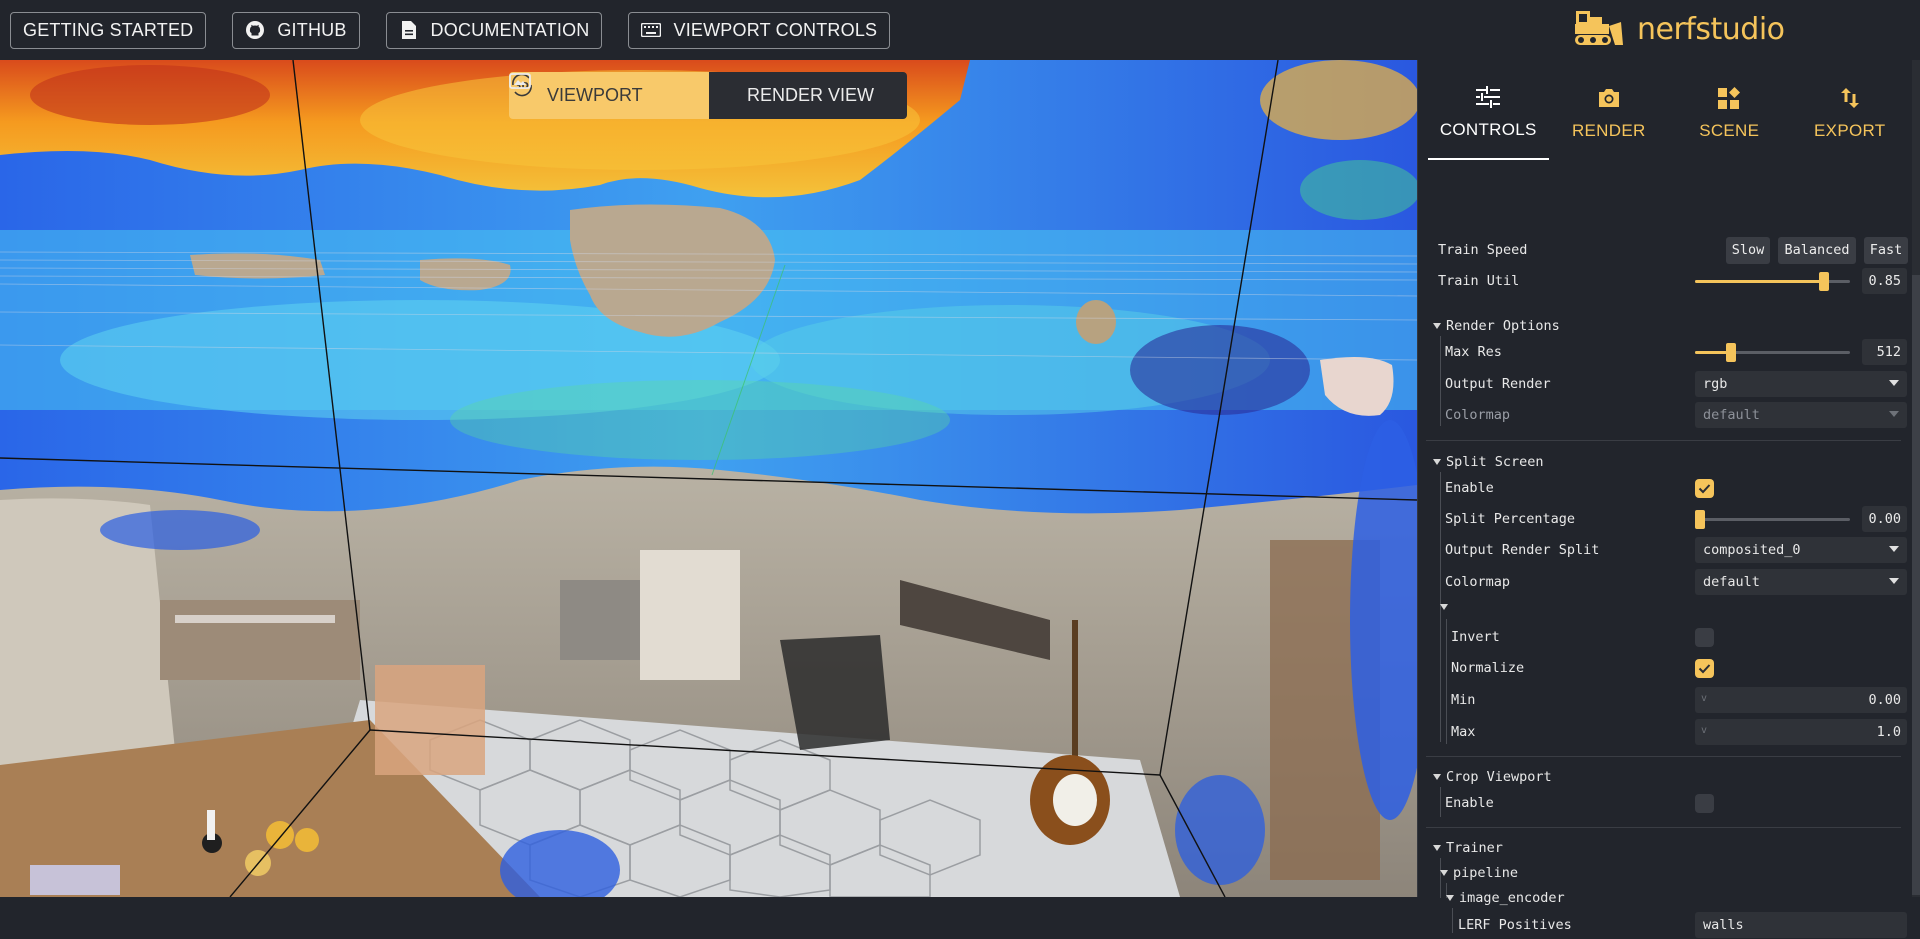 This screenshot has width=1920, height=939. What do you see at coordinates (1446, 607) in the screenshot?
I see `colormap-options-header` at bounding box center [1446, 607].